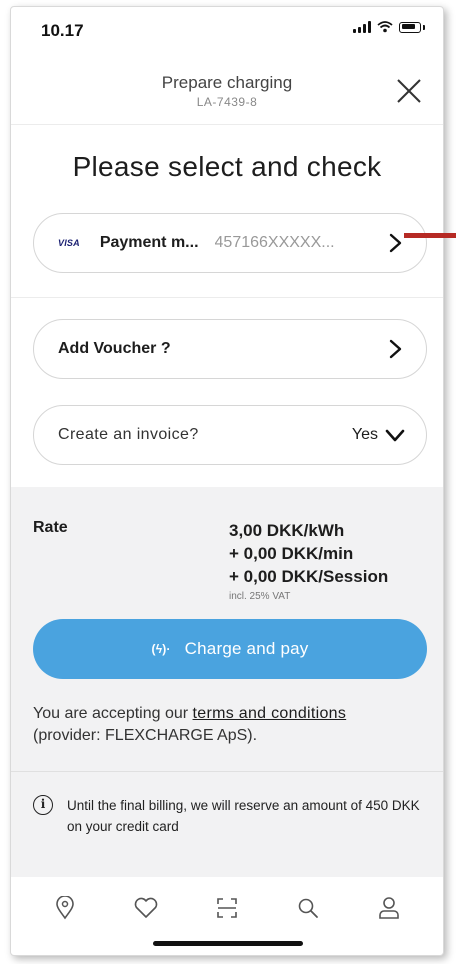 The image size is (460, 964). I want to click on charge-icon: (ϟ)·, so click(161, 649).